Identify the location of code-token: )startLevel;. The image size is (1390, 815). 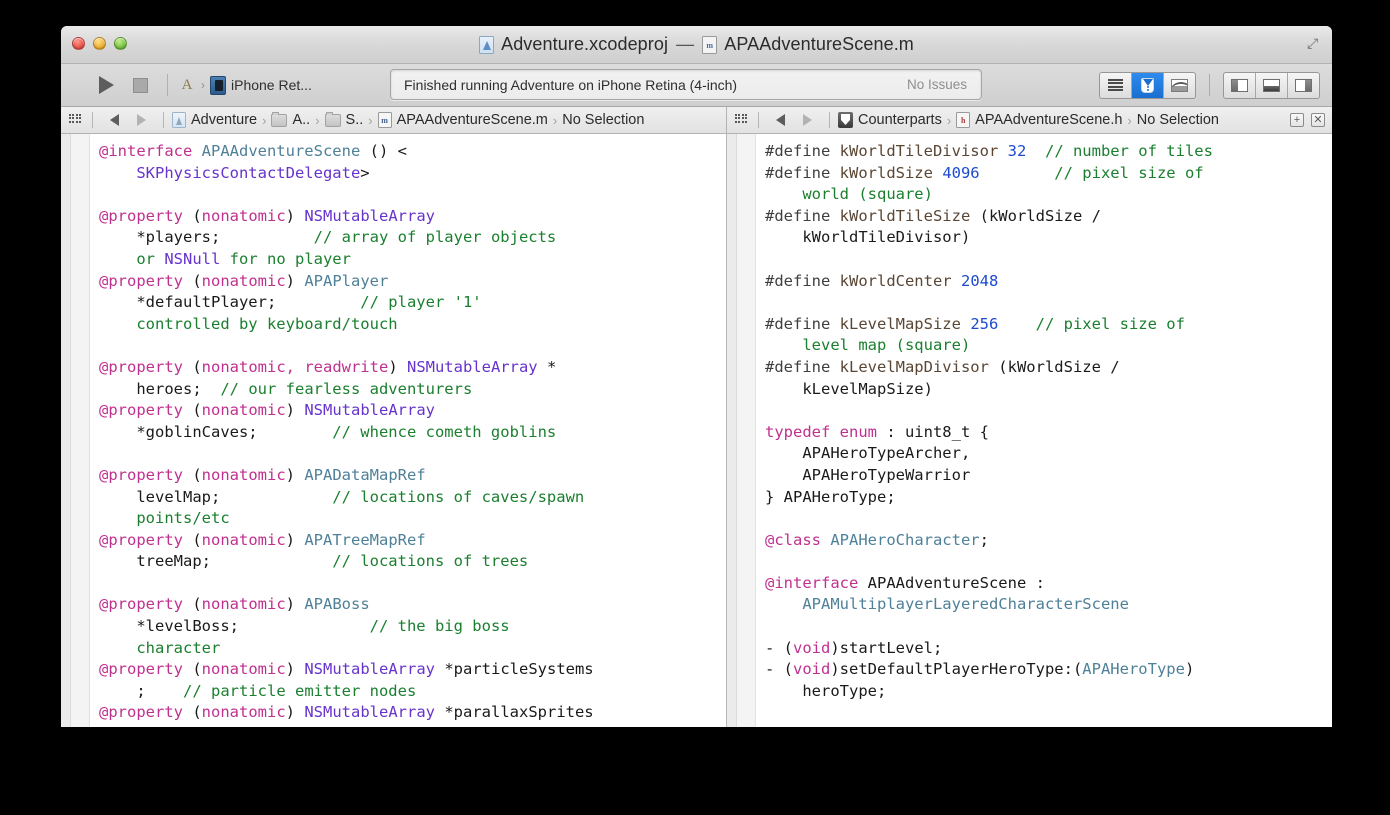
(886, 647).